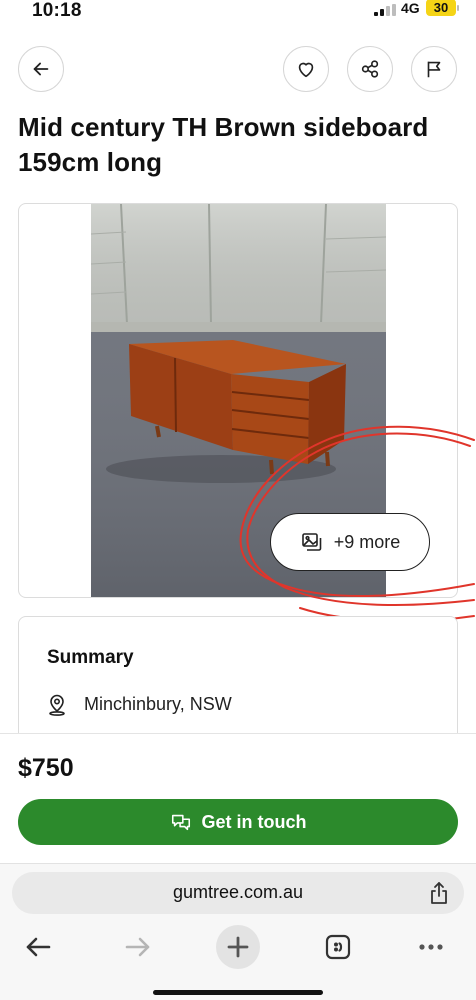 This screenshot has height=1000, width=476. I want to click on get-in-touch-label: Get in touch, so click(254, 821).